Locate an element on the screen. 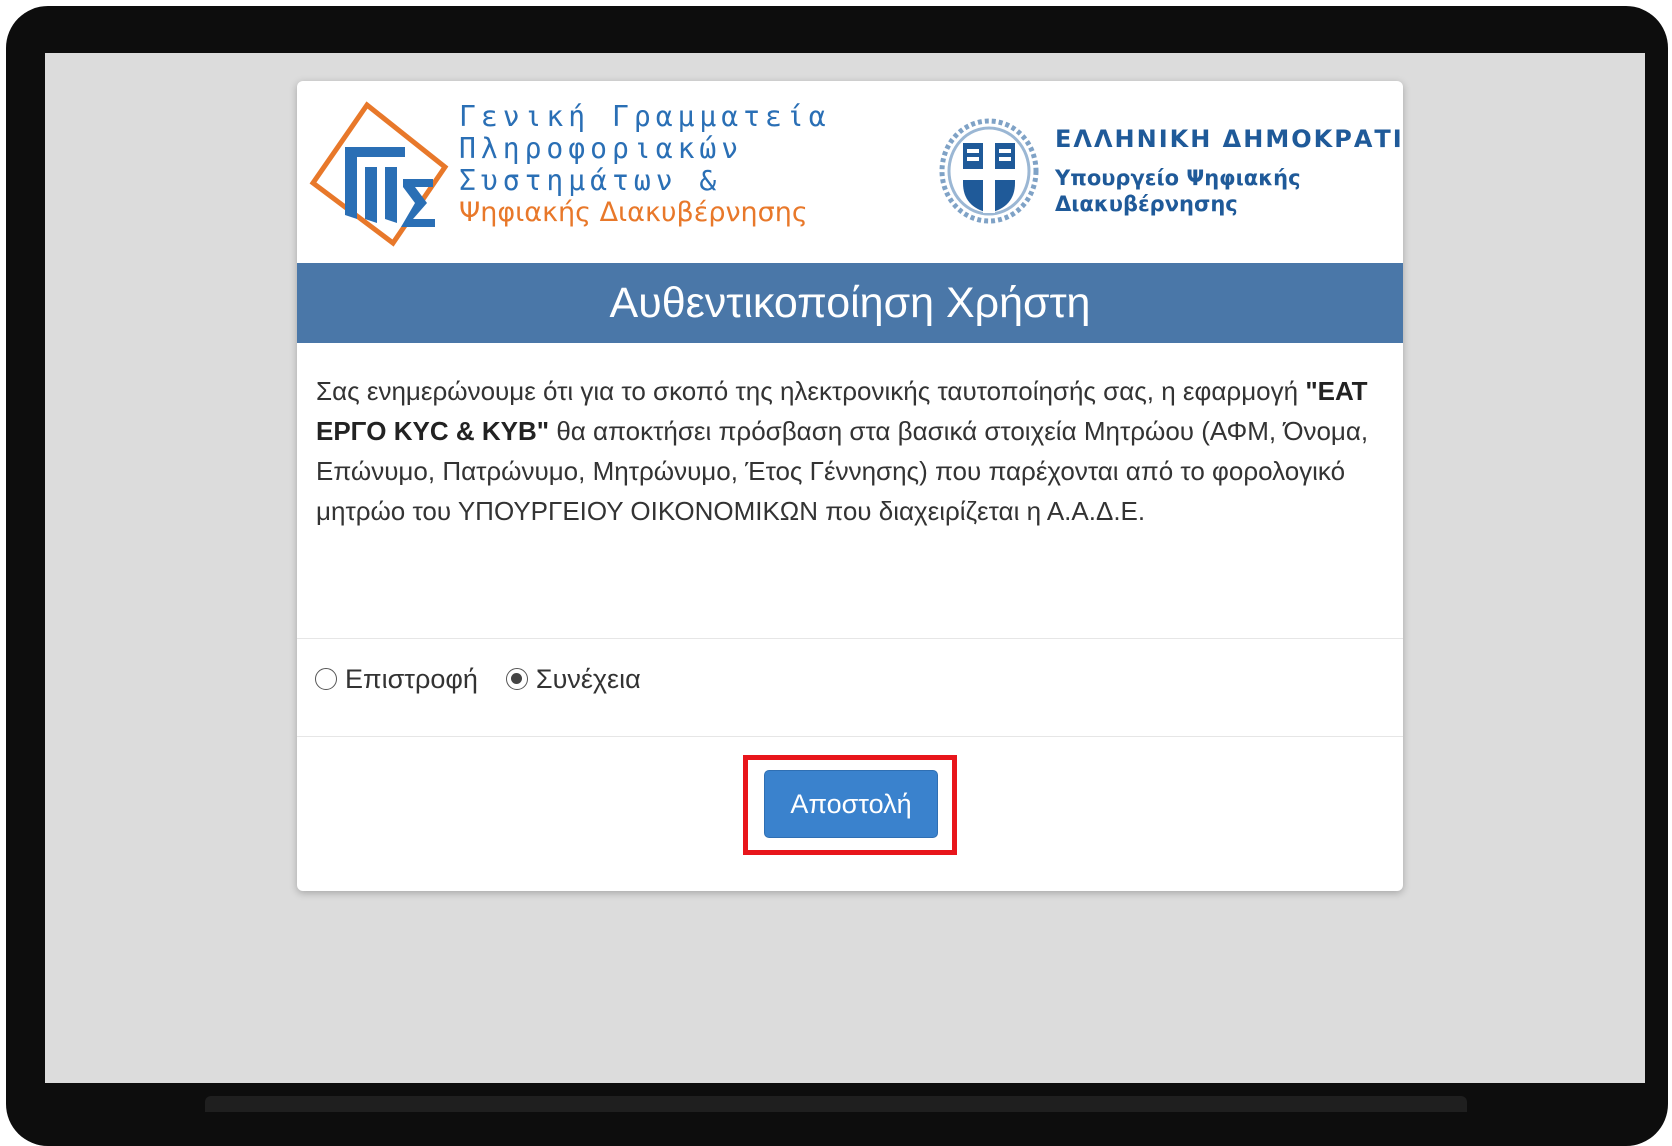 The image size is (1672, 1146). submit-highlight-box: Αποστολή is located at coordinates (850, 805).